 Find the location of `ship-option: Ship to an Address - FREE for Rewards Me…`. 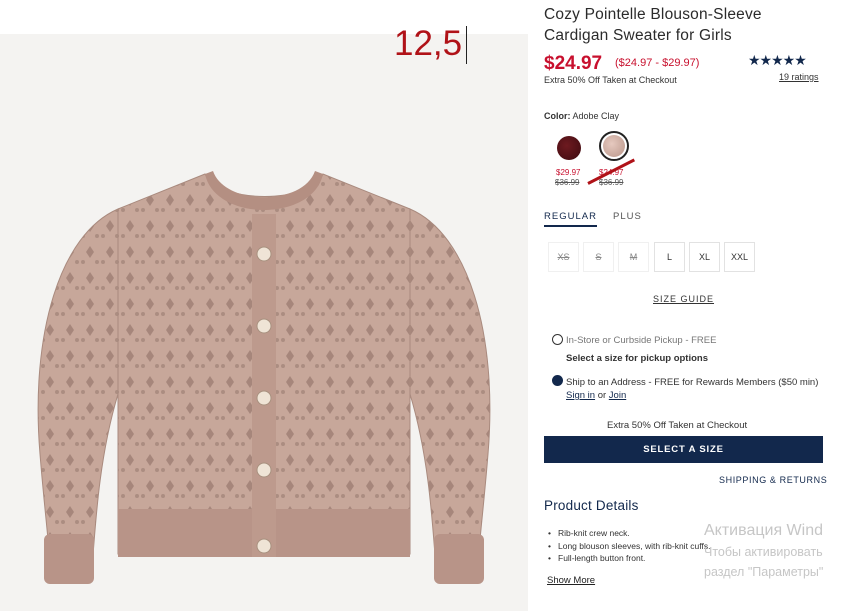

ship-option: Ship to an Address - FREE for Rewards Me… is located at coordinates (697, 389).